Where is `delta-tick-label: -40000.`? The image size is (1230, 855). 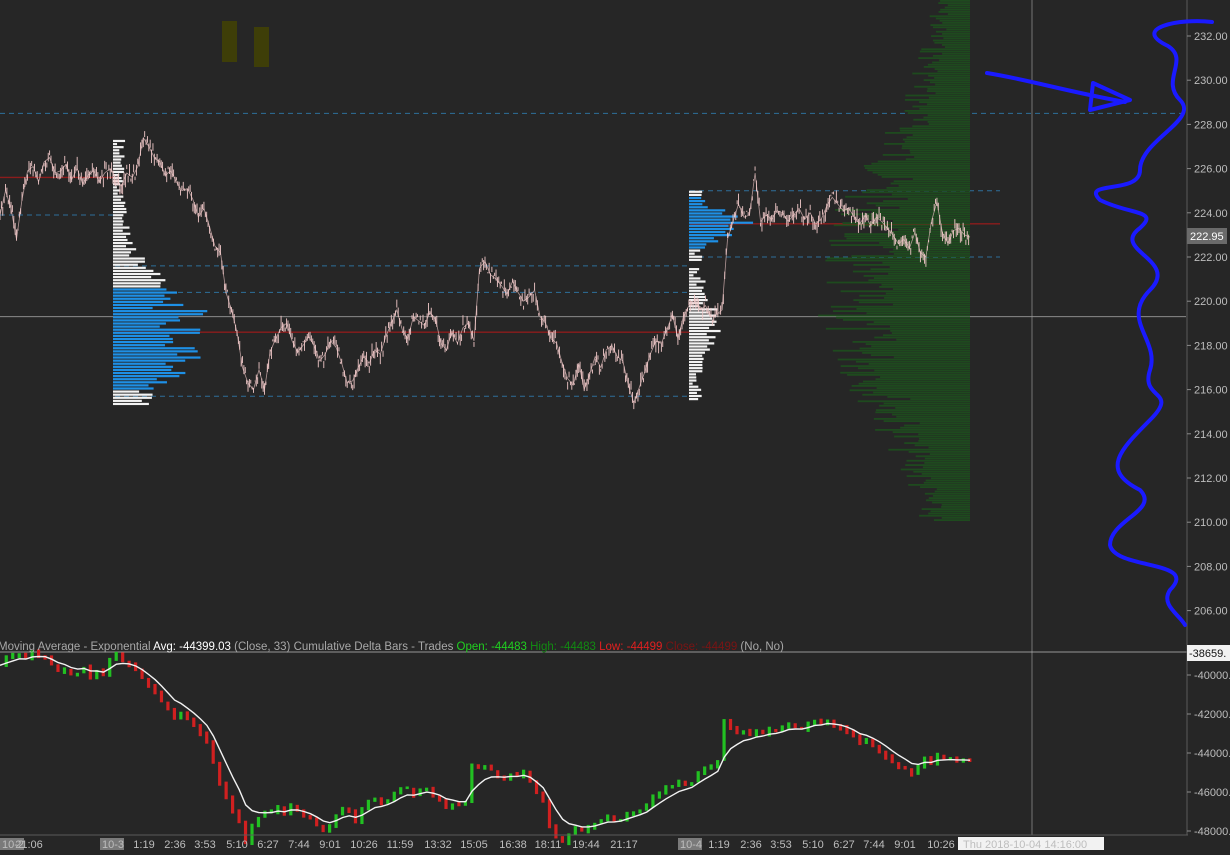 delta-tick-label: -40000. is located at coordinates (1212, 676).